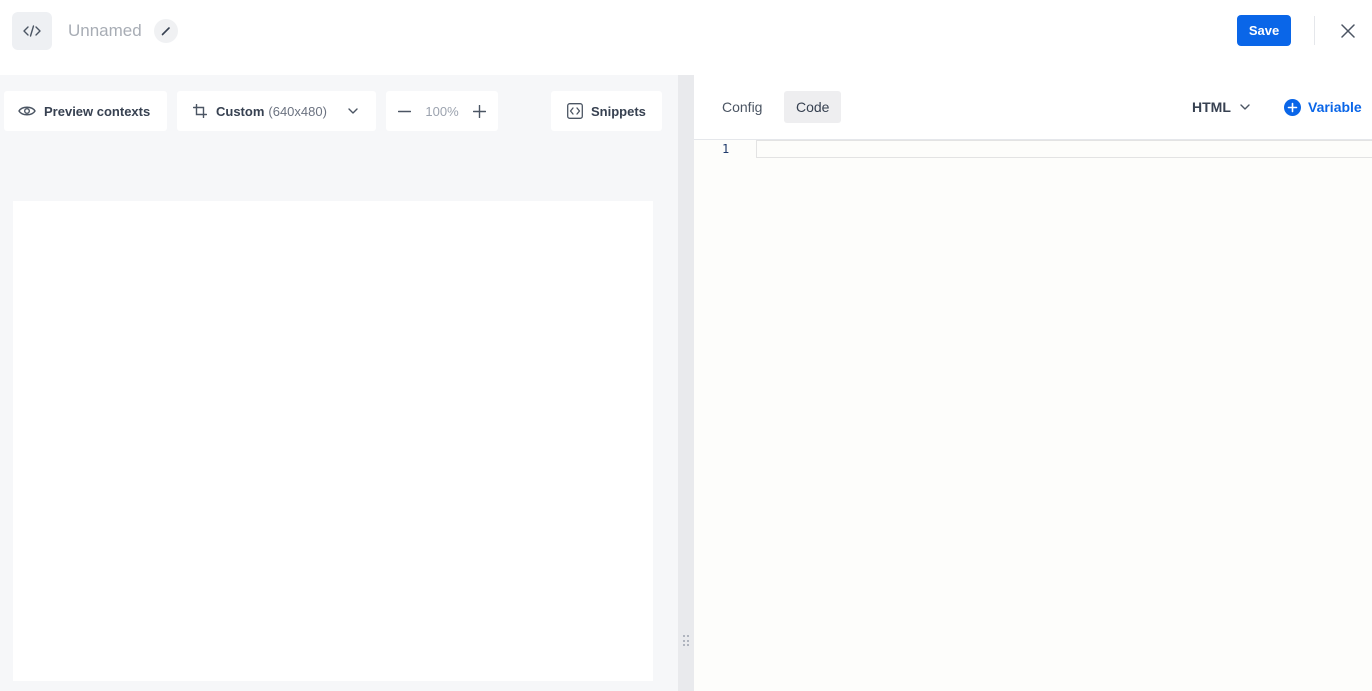 This screenshot has width=1372, height=691. Describe the element at coordinates (686, 641) in the screenshot. I see `drag-grip-icon` at that location.